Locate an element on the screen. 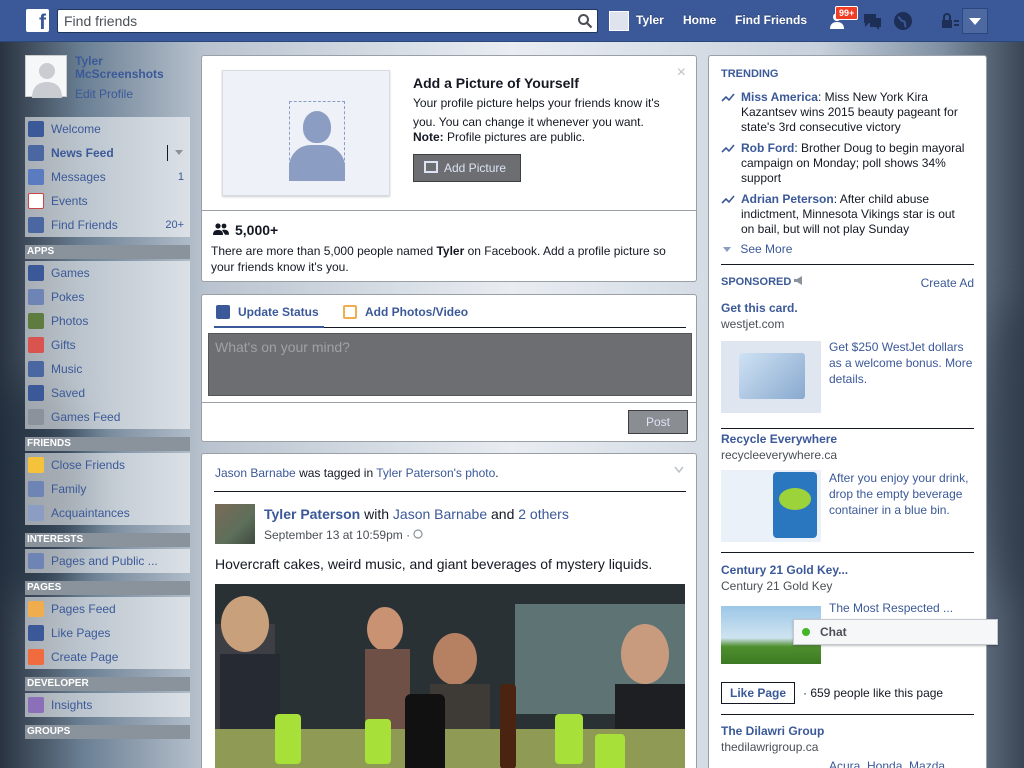 The height and width of the screenshot is (768, 1024). avatar is located at coordinates (619, 21).